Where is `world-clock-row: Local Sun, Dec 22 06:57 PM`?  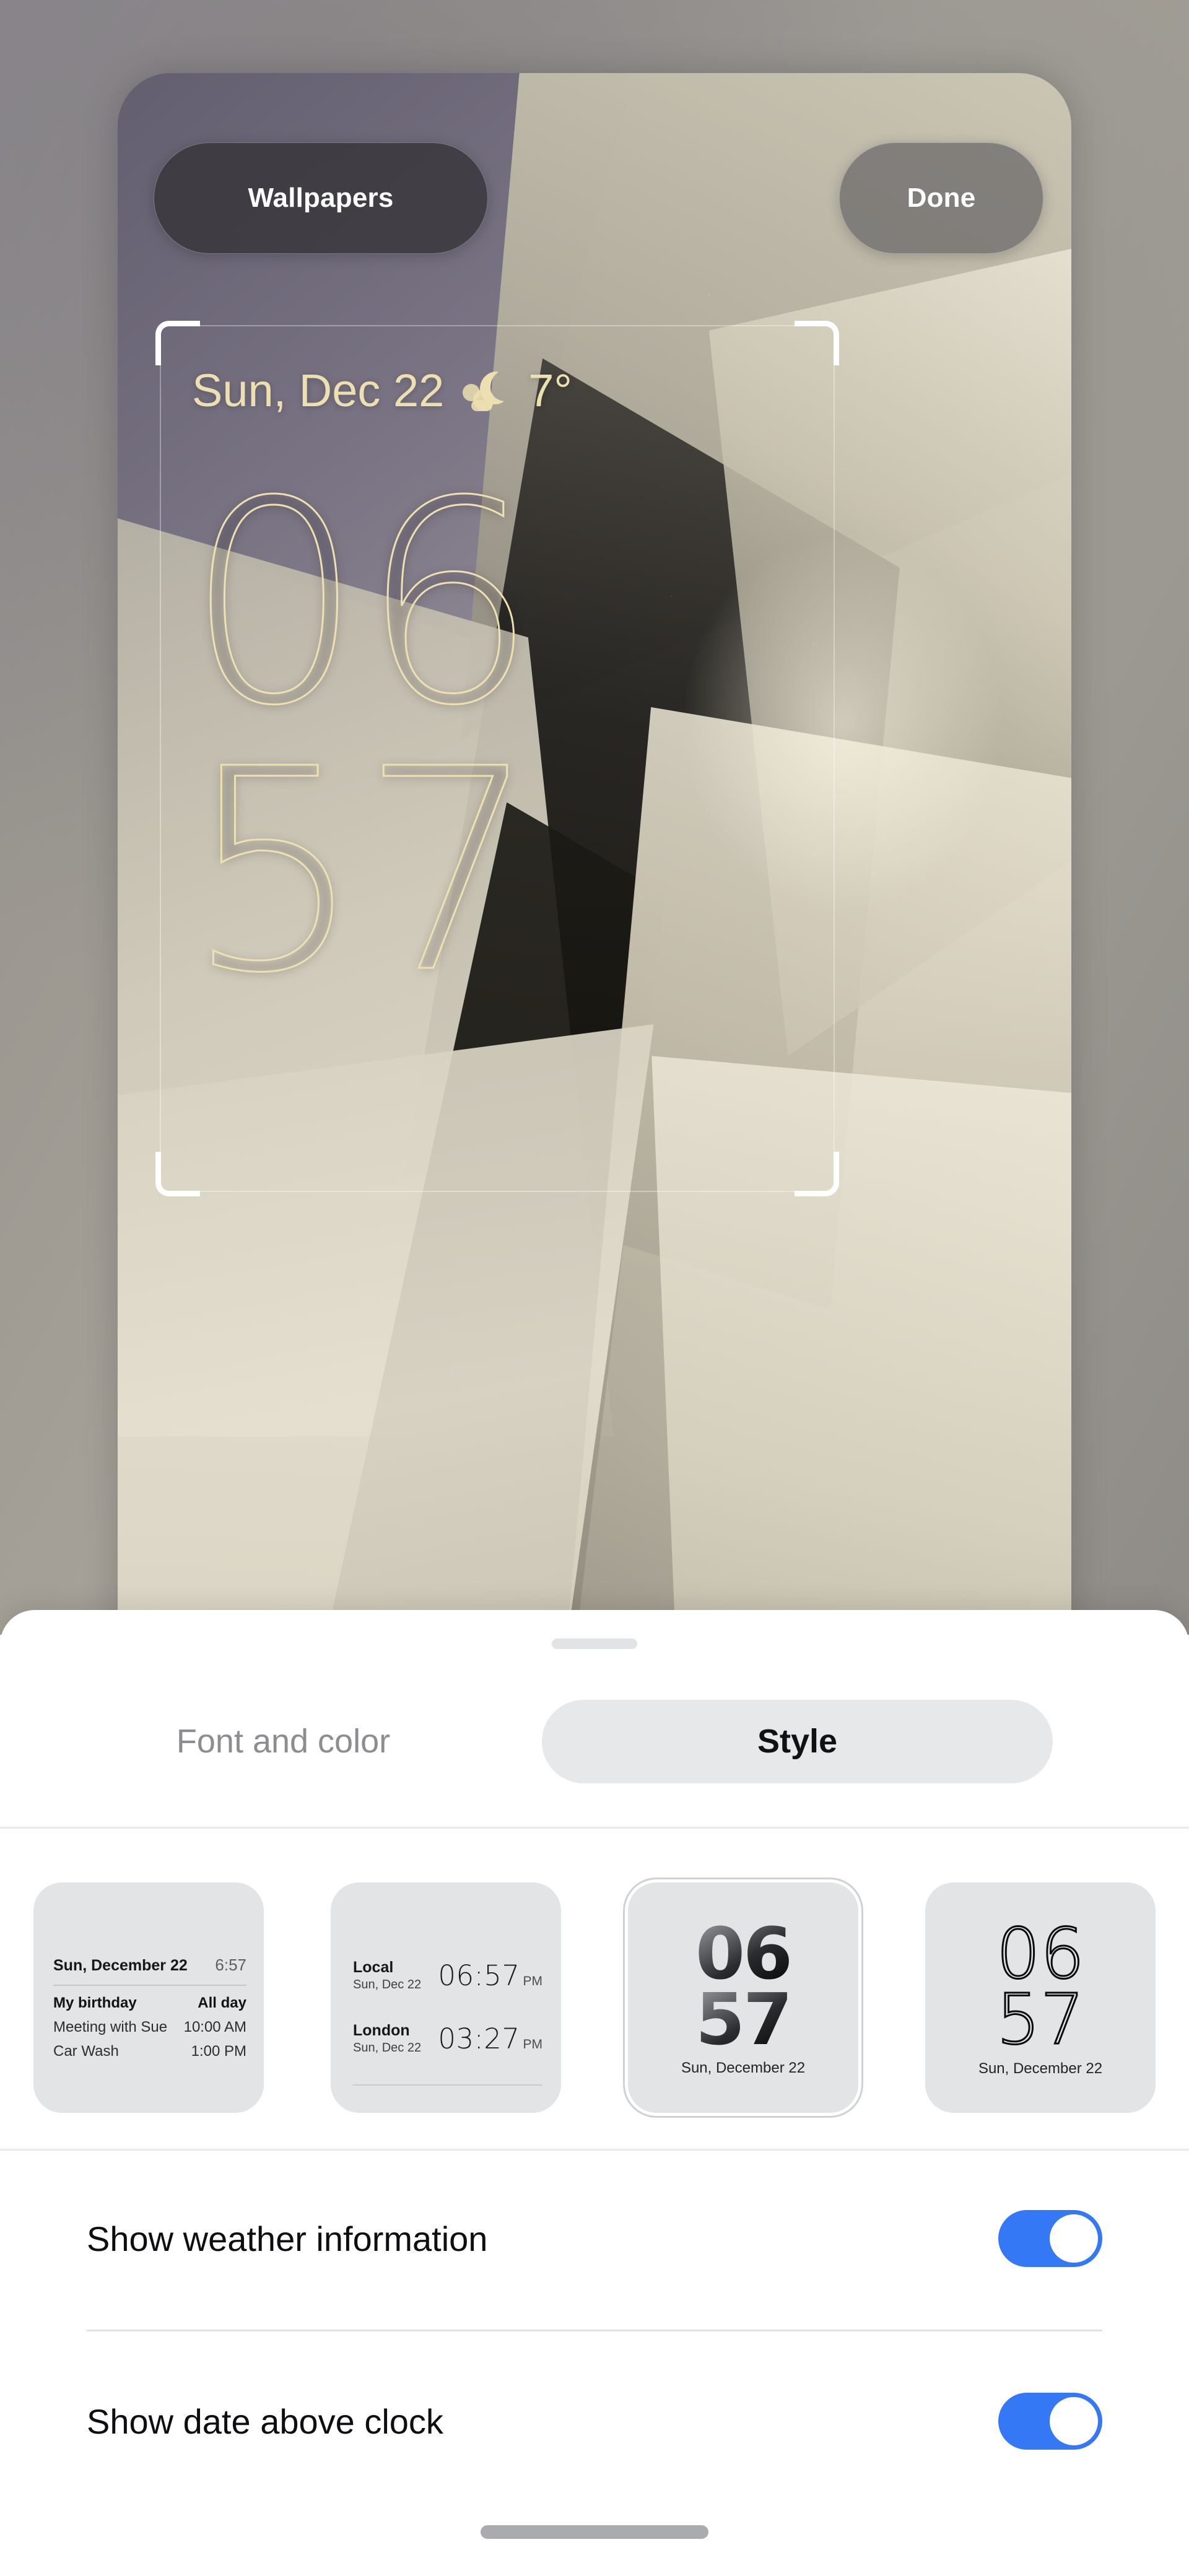 world-clock-row: Local Sun, Dec 22 06:57 PM is located at coordinates (447, 1975).